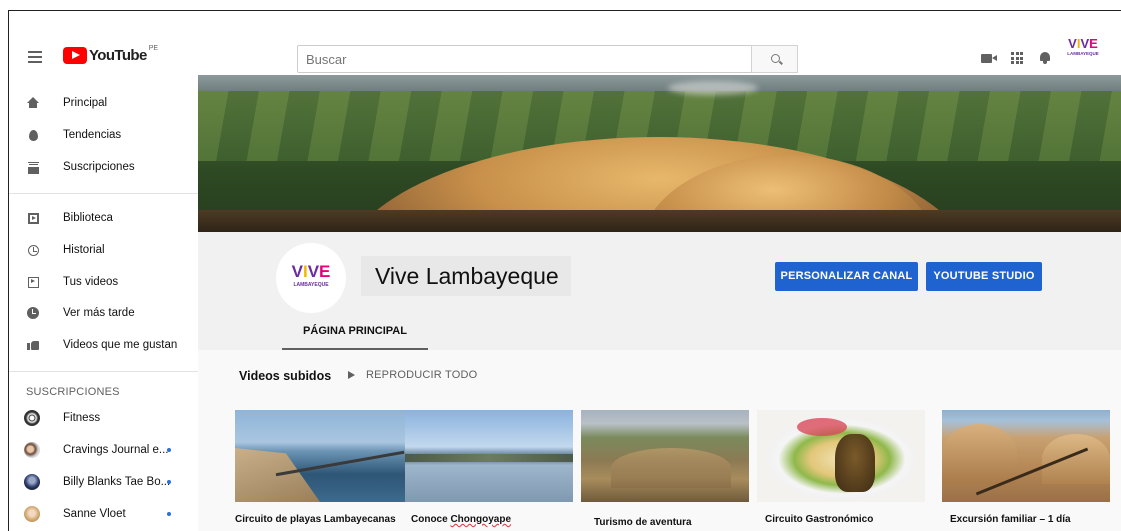 This screenshot has width=1121, height=531. What do you see at coordinates (989, 58) in the screenshot?
I see `create-video-icon` at bounding box center [989, 58].